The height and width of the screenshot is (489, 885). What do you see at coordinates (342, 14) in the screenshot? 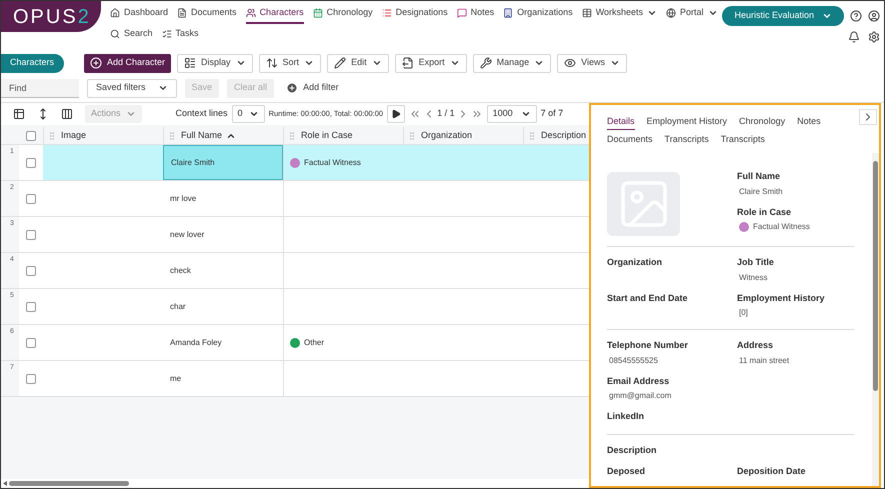
I see `nav-item: Chronology` at bounding box center [342, 14].